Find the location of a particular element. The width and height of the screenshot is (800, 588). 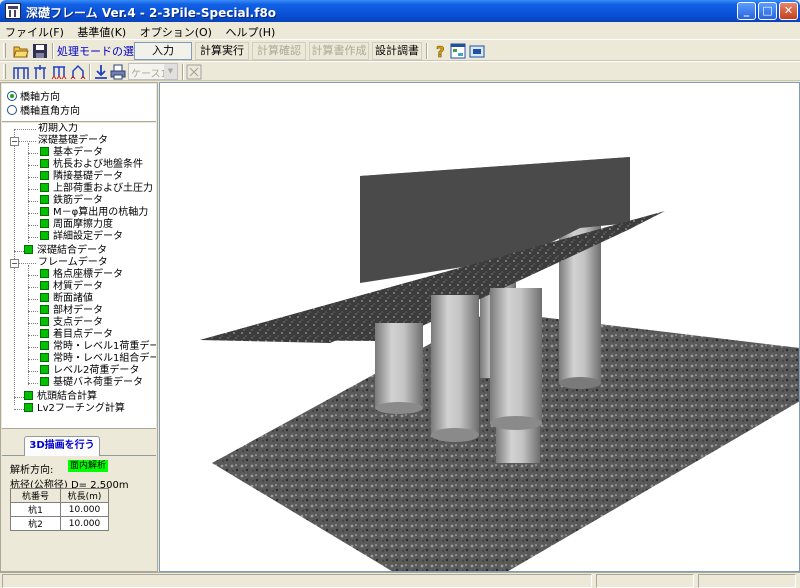

case-select: ケース1 ▼ is located at coordinates (153, 71).